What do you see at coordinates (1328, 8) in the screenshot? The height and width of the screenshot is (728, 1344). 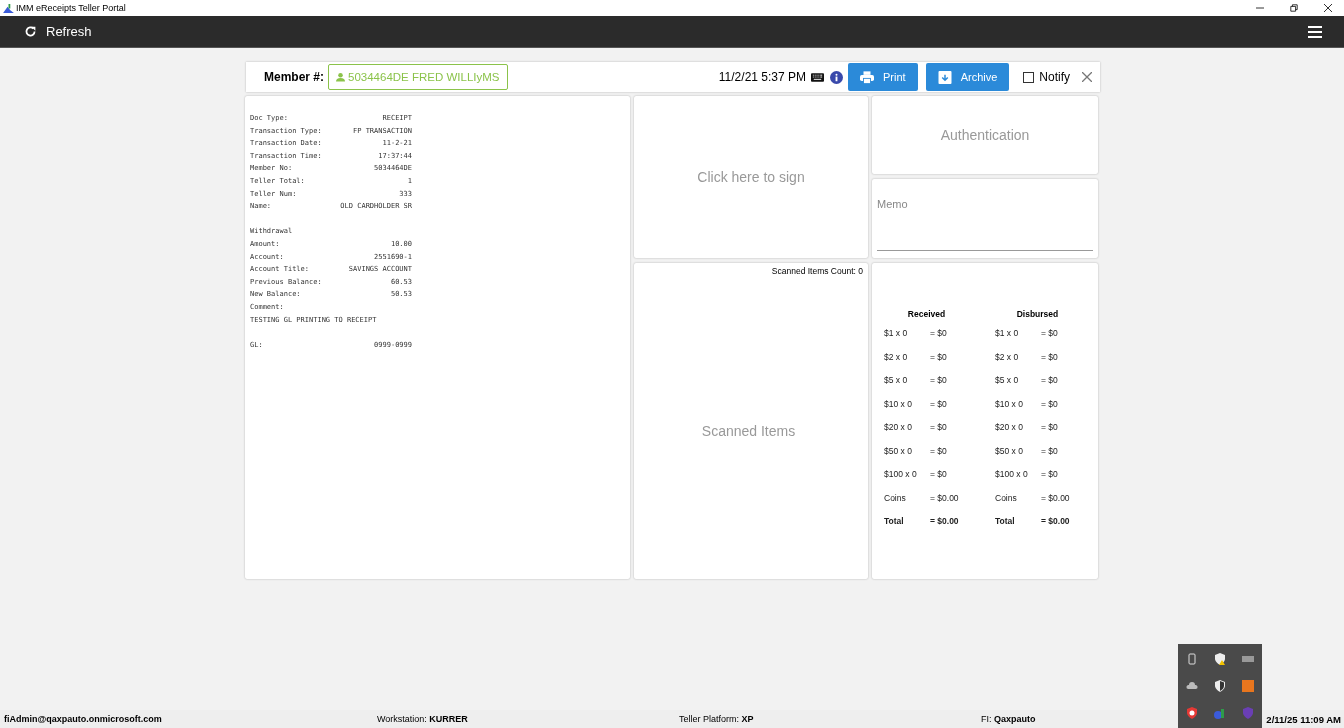 I see `close-icon` at bounding box center [1328, 8].